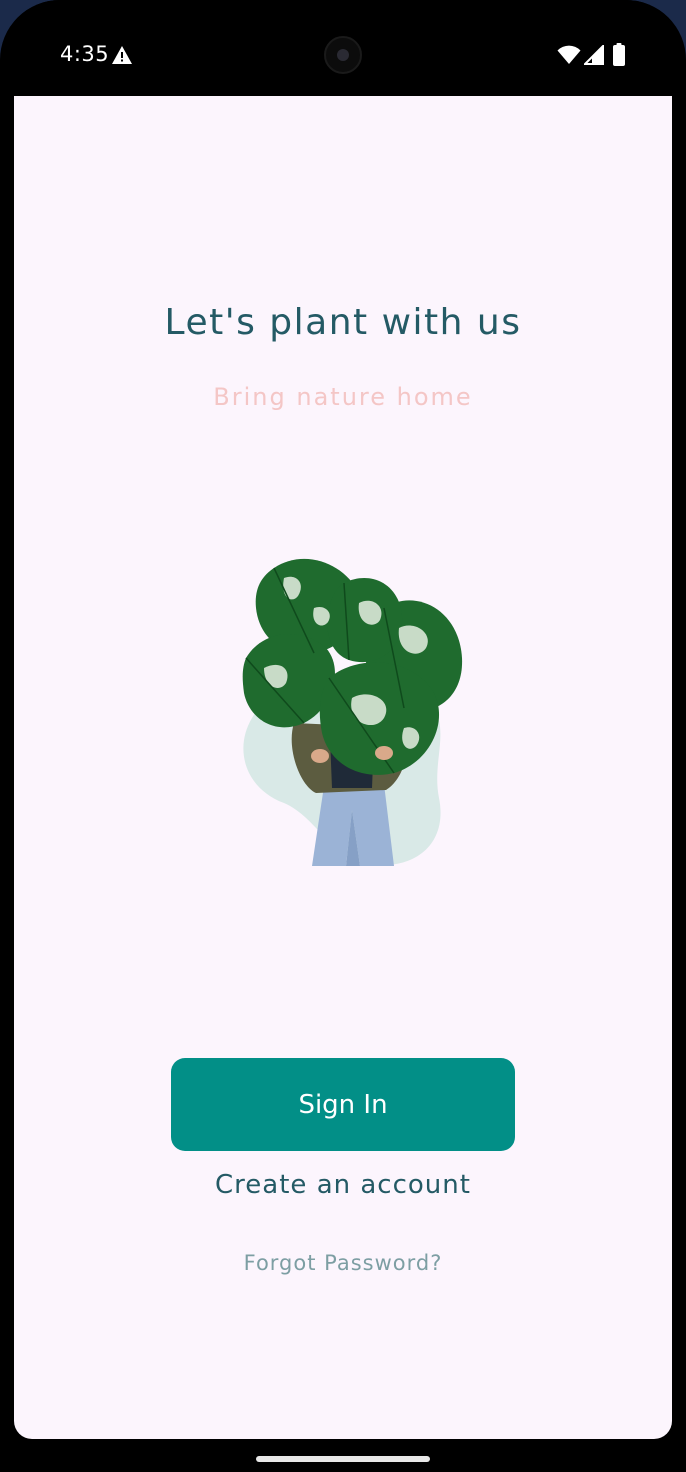  What do you see at coordinates (343, 322) in the screenshot?
I see `page-title: Let's plant with us` at bounding box center [343, 322].